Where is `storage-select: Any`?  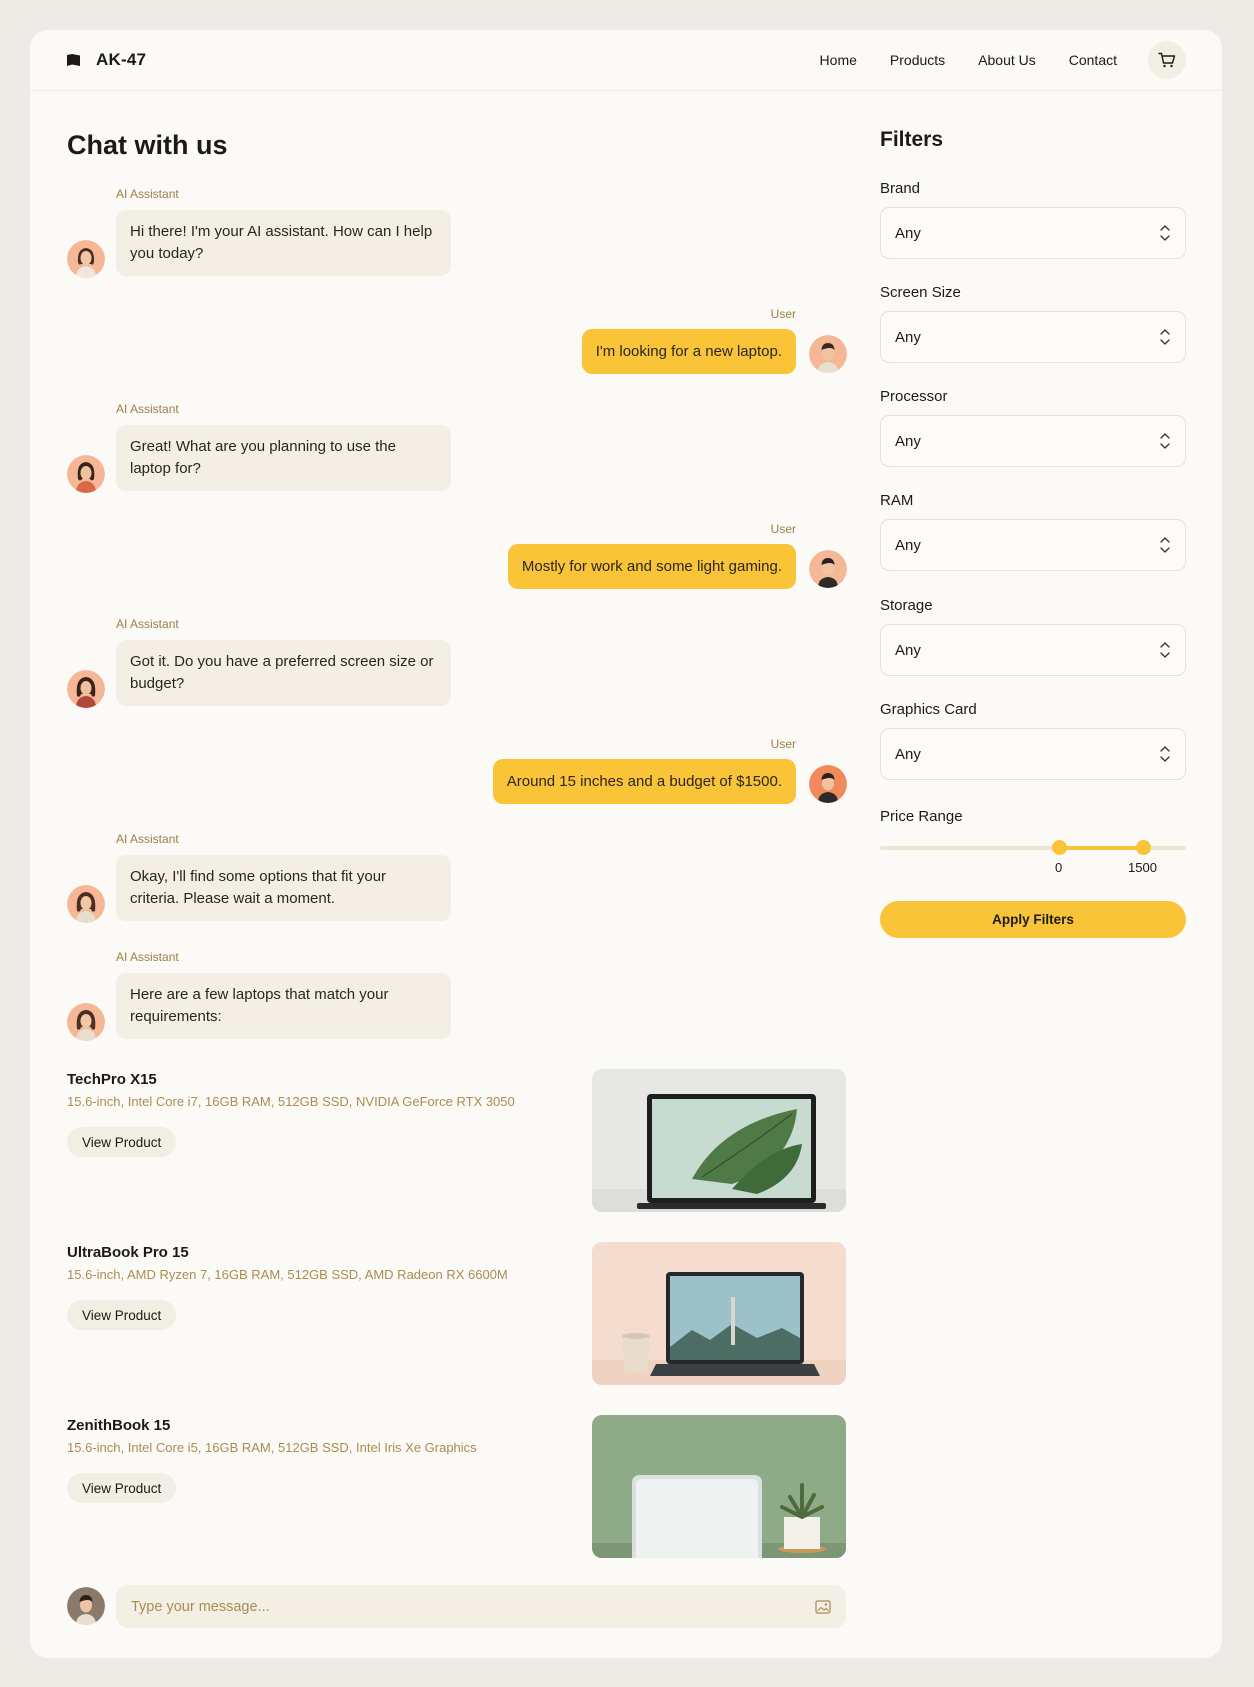
storage-select: Any is located at coordinates (1033, 650).